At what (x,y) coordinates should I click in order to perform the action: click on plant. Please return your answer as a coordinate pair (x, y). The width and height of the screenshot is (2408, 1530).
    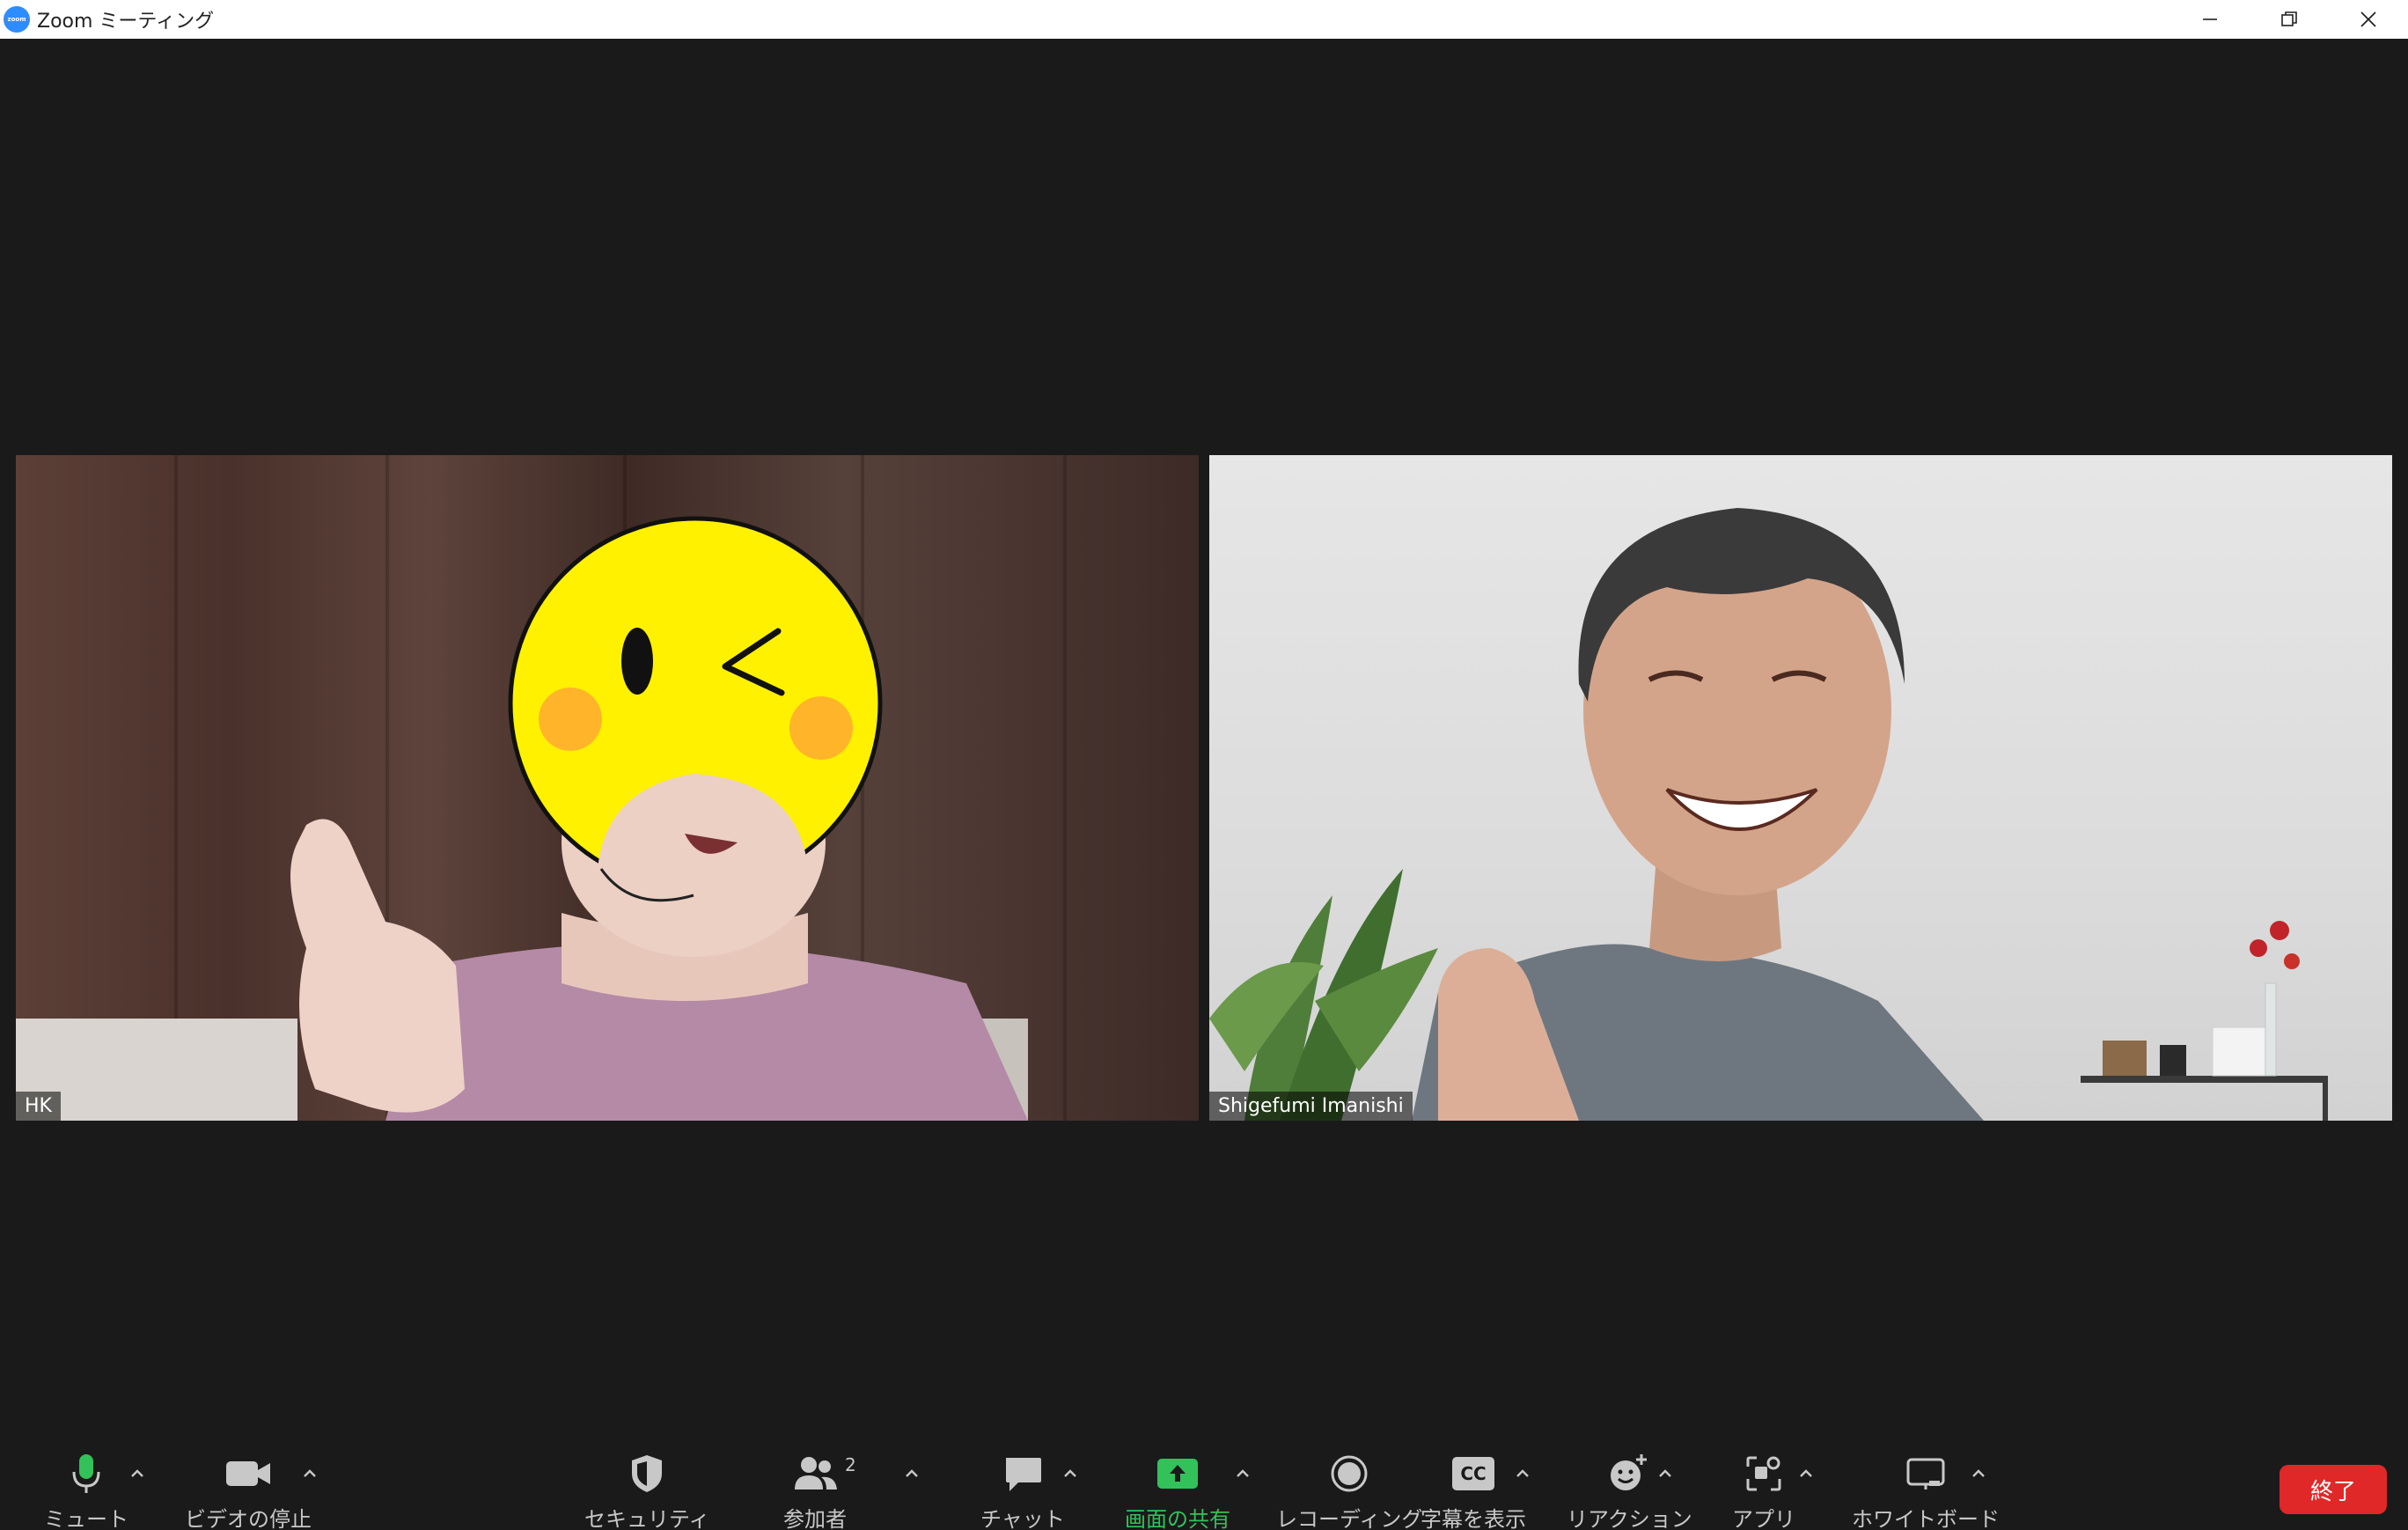
    Looking at the image, I should click on (1323, 995).